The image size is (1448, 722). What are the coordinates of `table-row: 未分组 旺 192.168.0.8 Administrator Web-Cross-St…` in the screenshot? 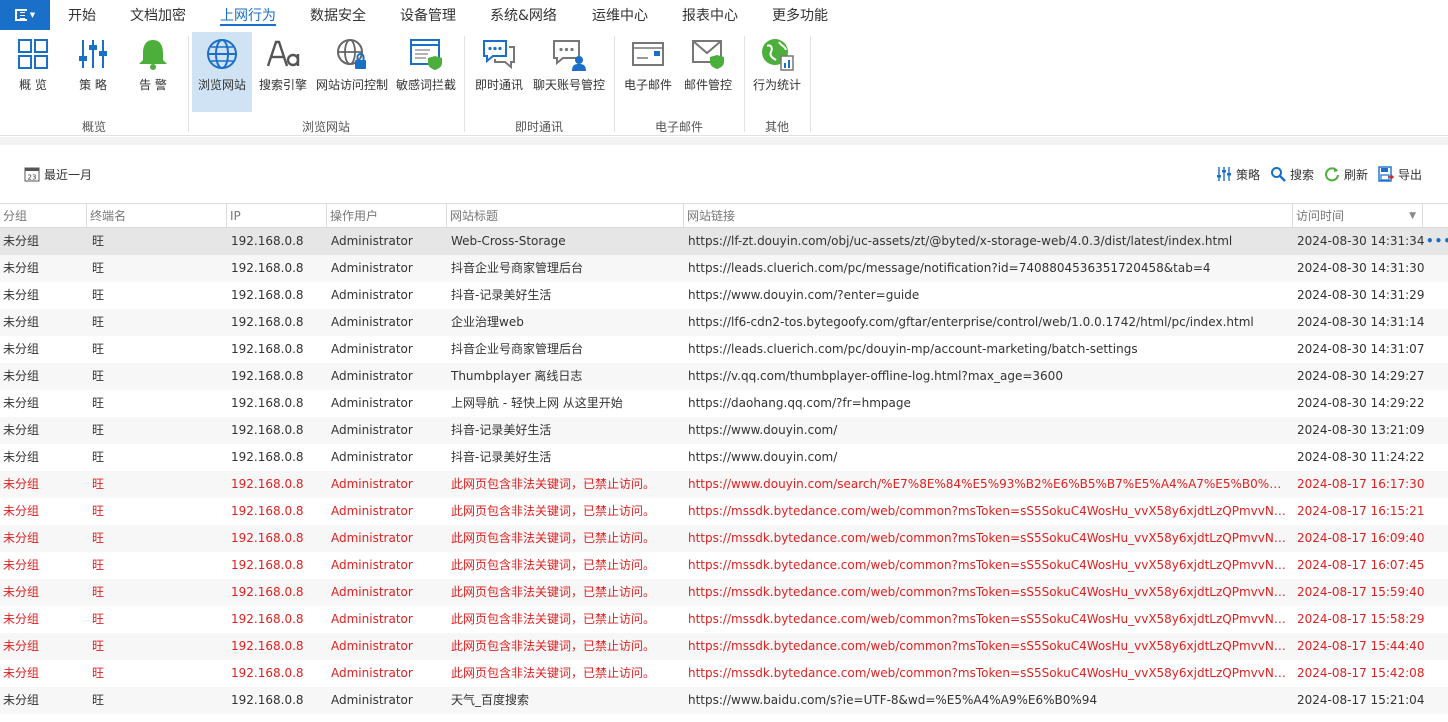 It's located at (724, 241).